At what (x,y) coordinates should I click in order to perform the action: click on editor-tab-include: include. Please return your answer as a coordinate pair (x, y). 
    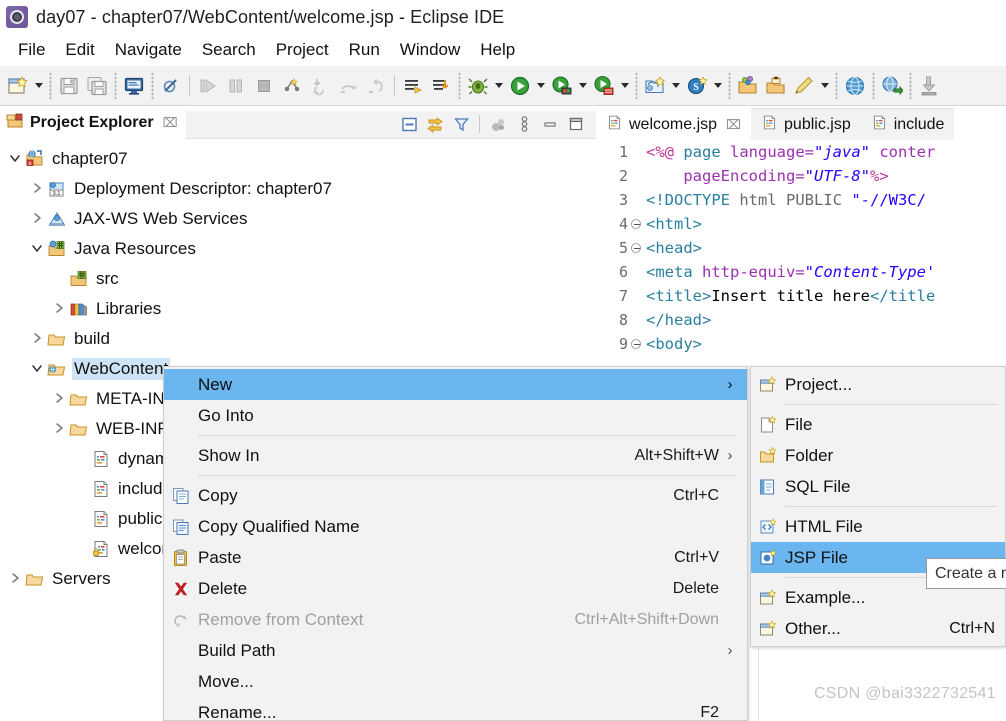
    Looking at the image, I should click on (907, 124).